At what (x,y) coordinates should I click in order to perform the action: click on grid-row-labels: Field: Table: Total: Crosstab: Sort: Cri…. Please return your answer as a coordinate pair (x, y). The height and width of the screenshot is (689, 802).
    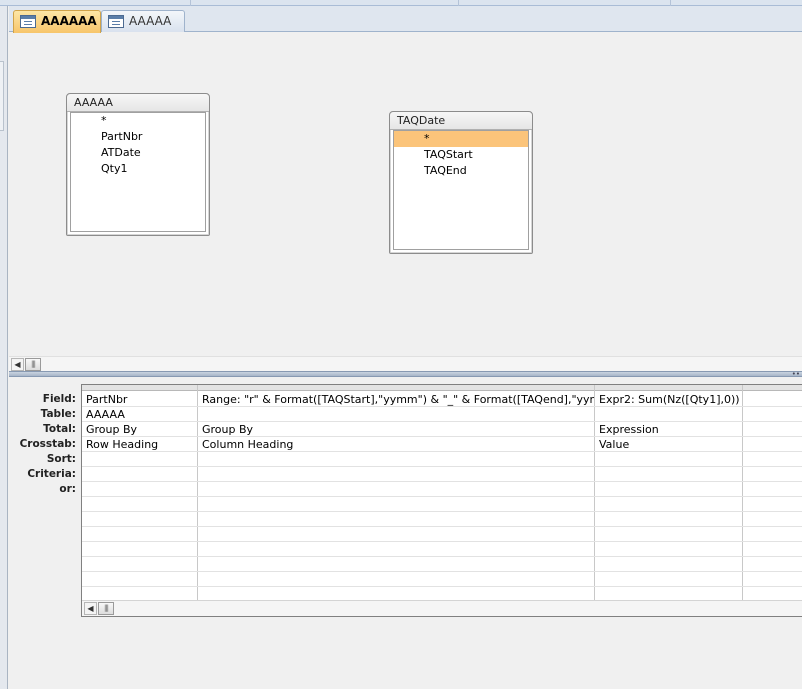
    Looking at the image, I should click on (42, 444).